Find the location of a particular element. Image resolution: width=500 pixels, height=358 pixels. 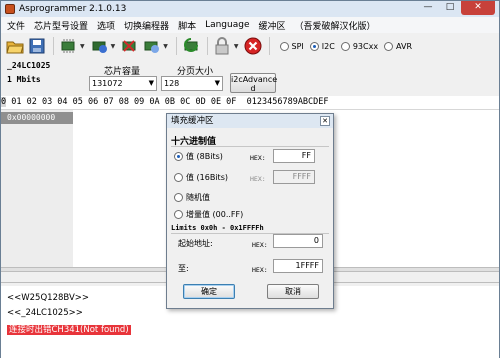

radio-8bits is located at coordinates (178, 156).